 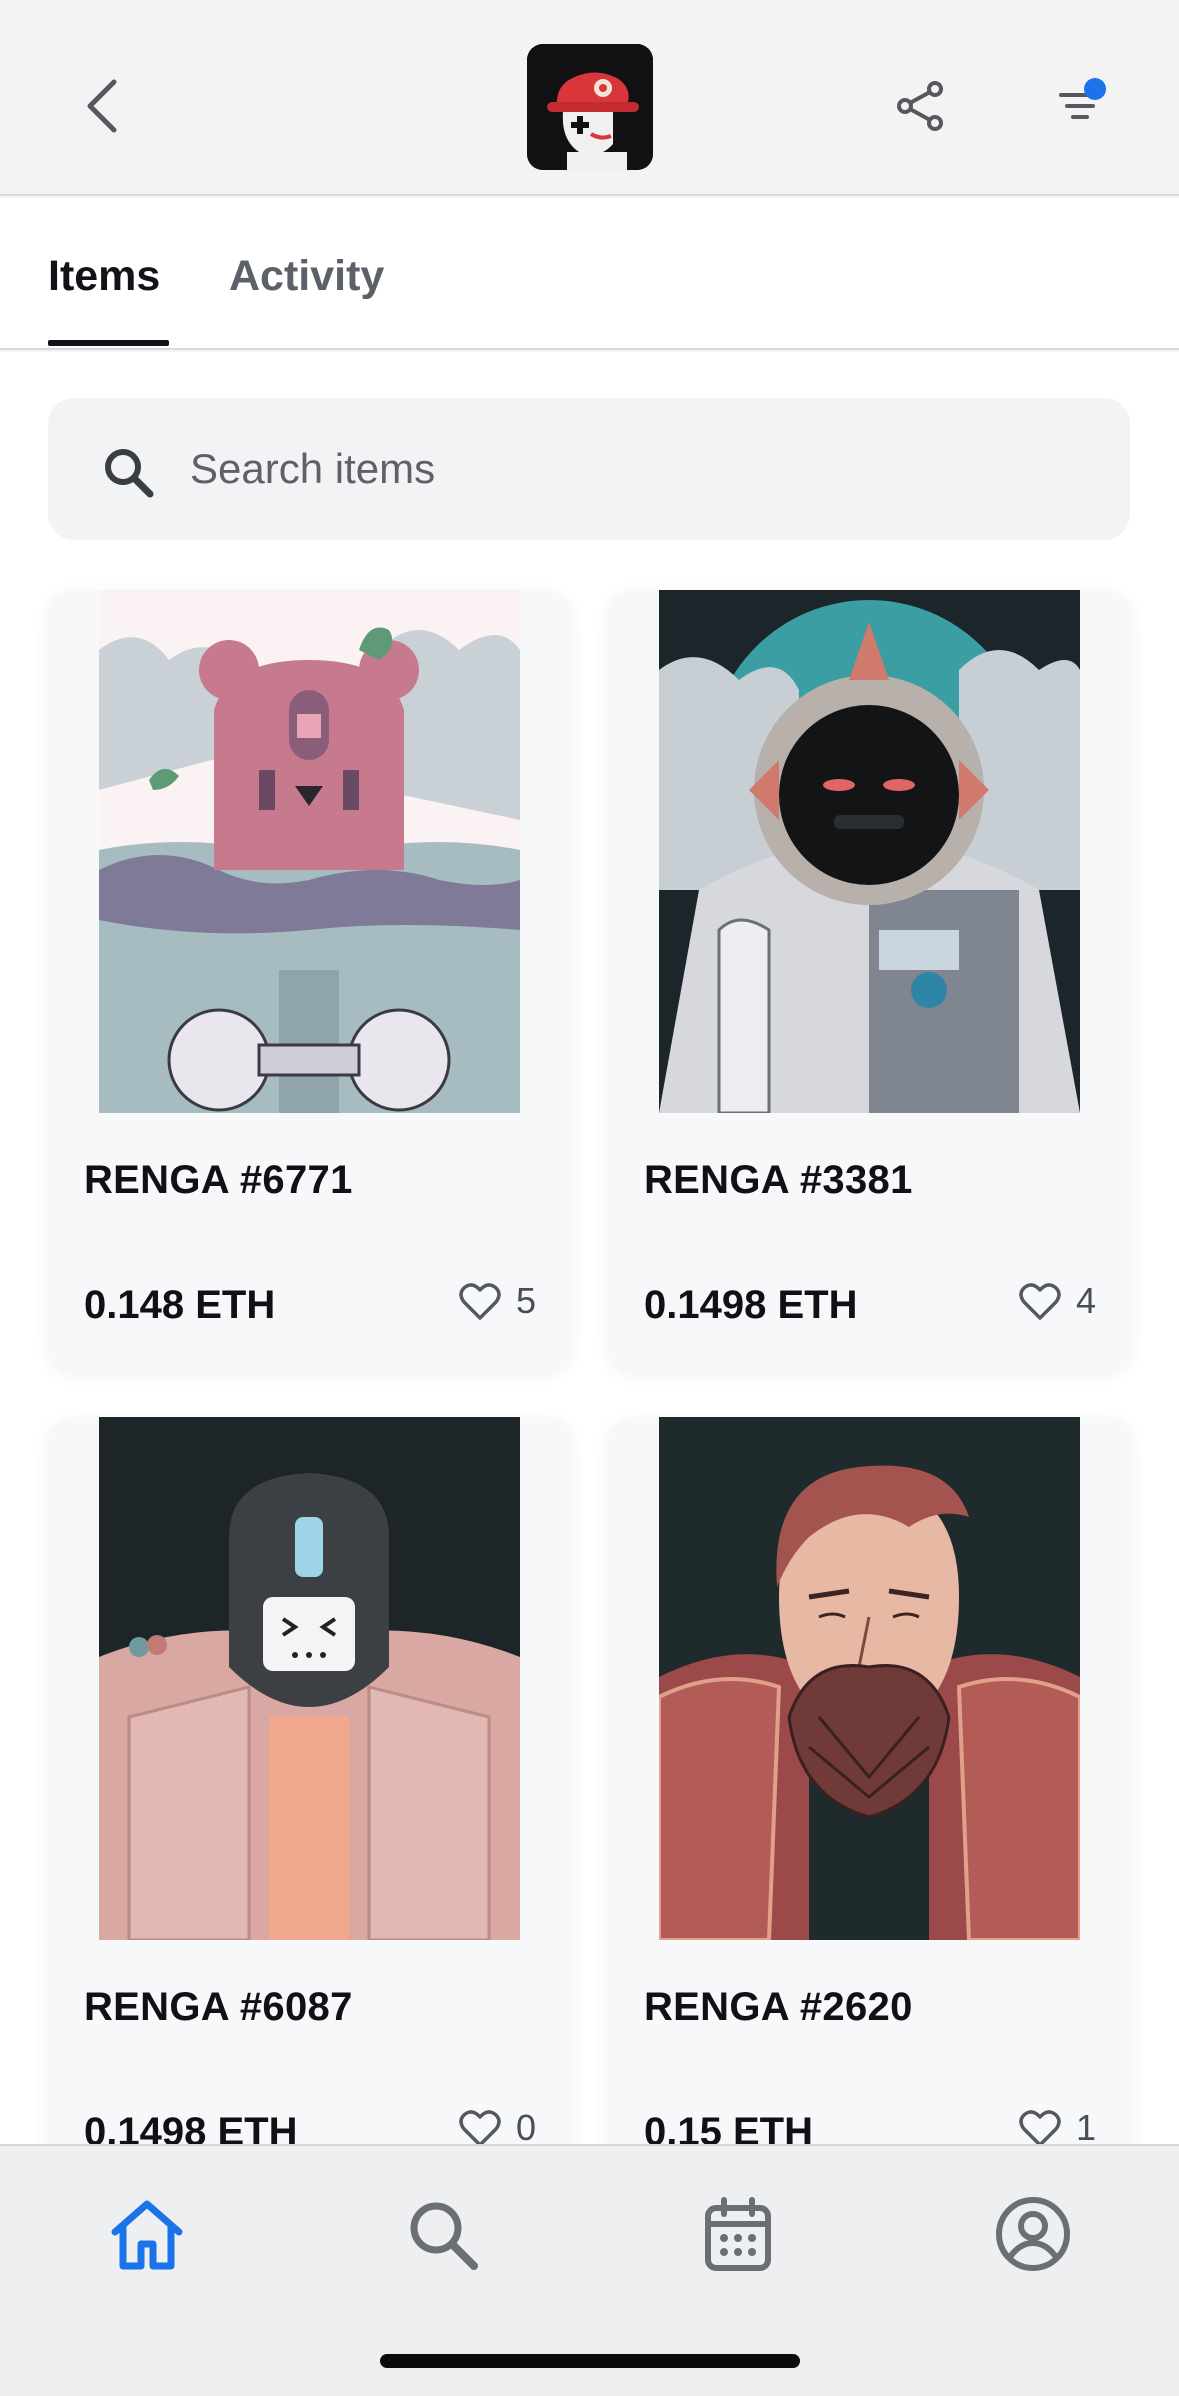 I want to click on active-tab-indicator, so click(x=108, y=343).